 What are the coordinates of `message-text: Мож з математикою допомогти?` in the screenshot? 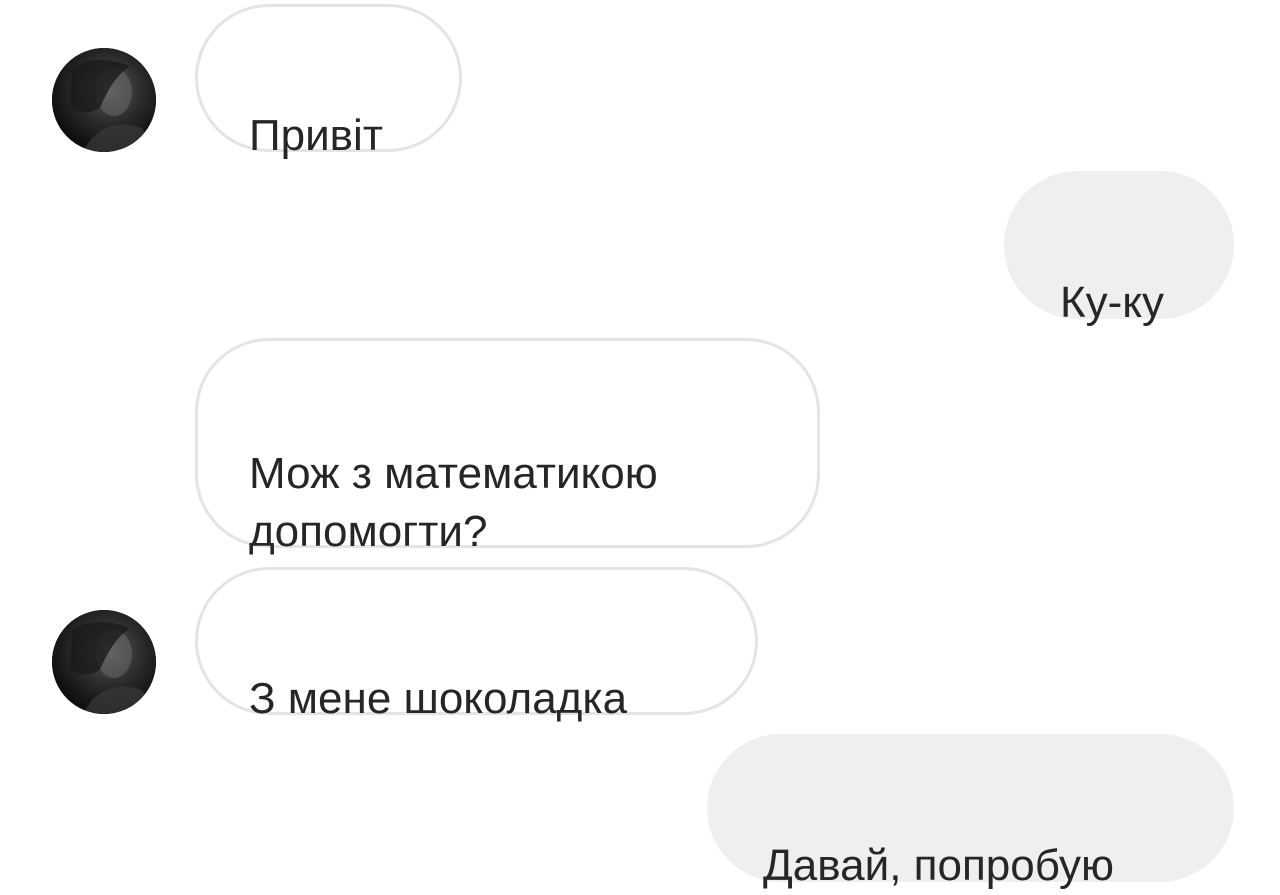 It's located at (453, 502).